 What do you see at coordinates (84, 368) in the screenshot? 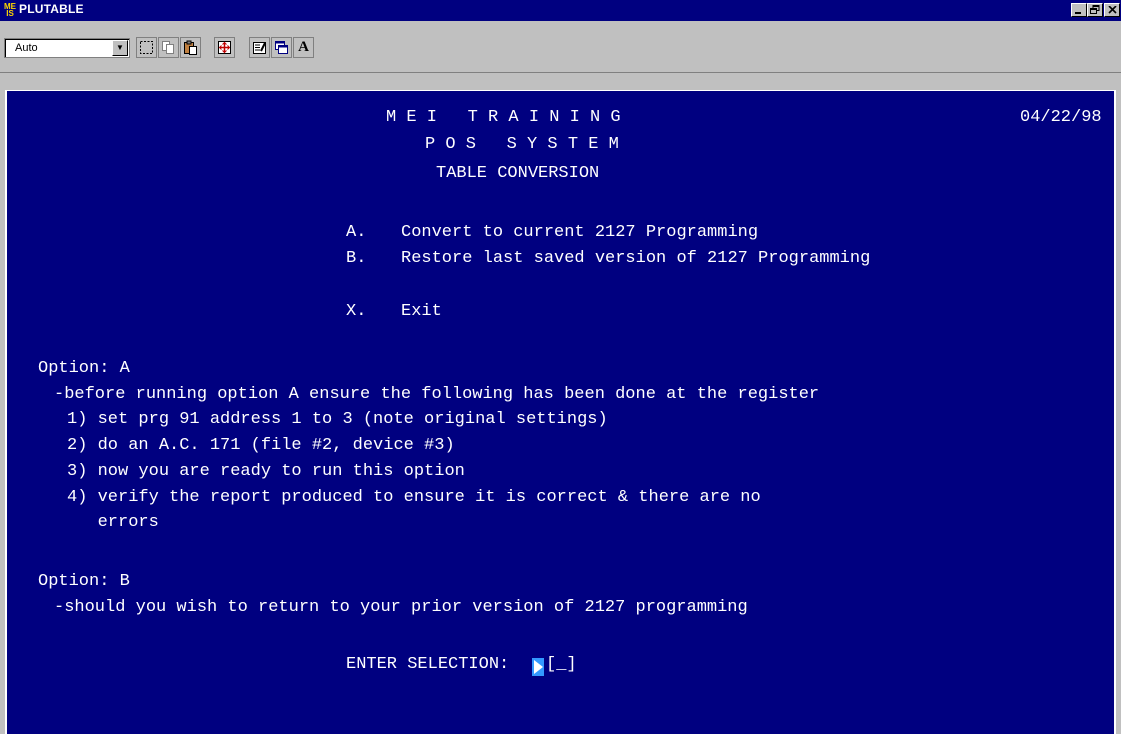
I see `option-a-heading: Option: A` at bounding box center [84, 368].